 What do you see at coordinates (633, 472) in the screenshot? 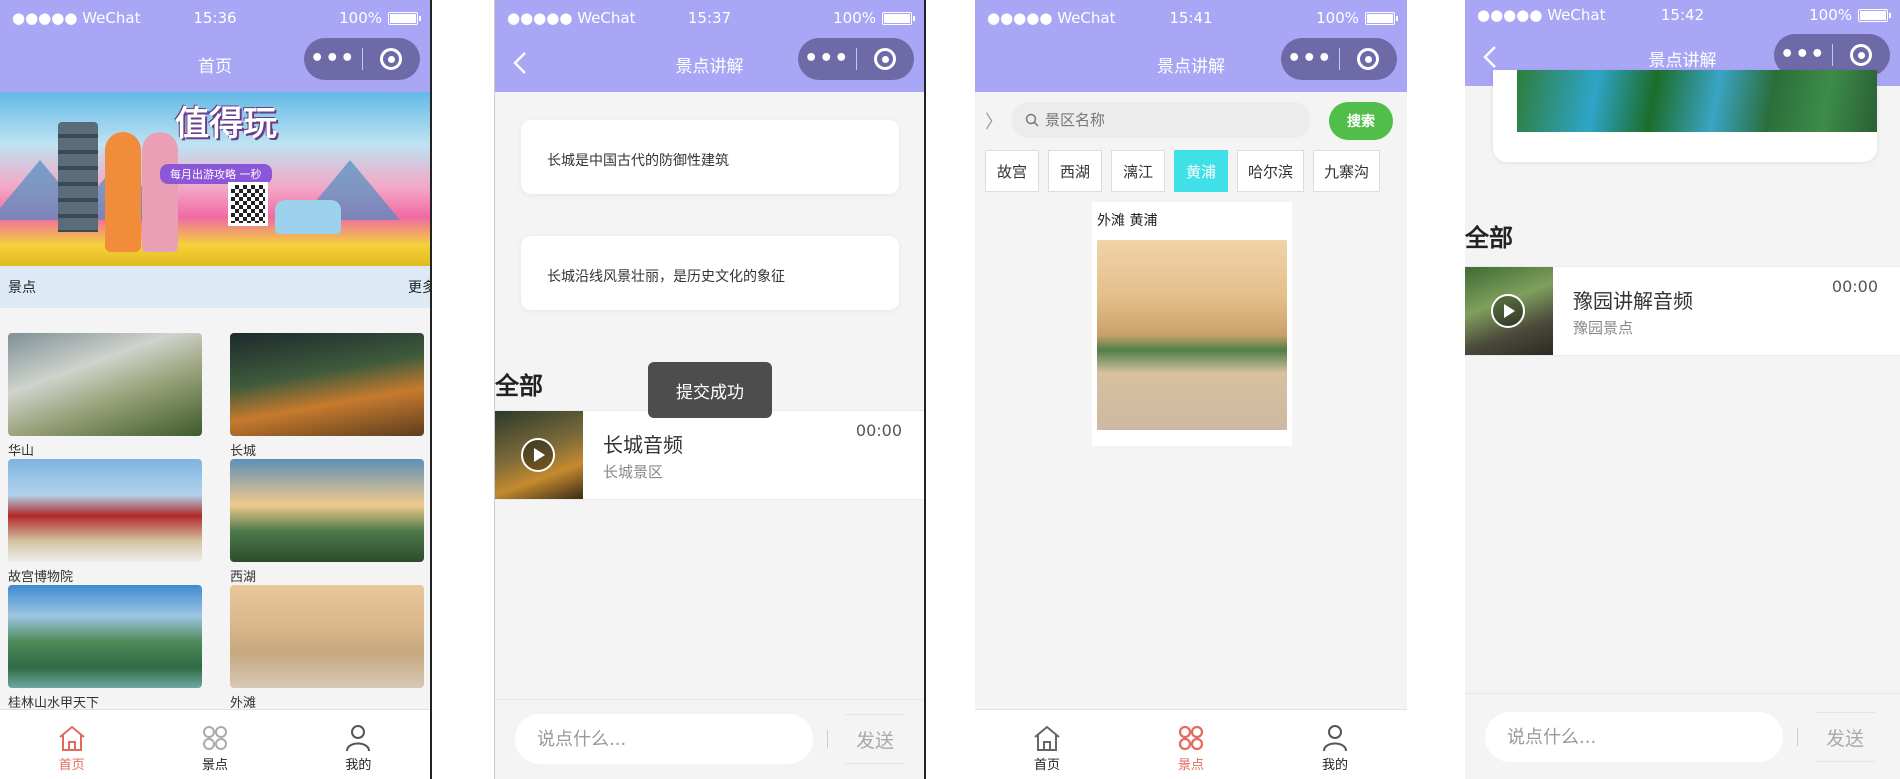
I see `audio-subtitle: 长城景区` at bounding box center [633, 472].